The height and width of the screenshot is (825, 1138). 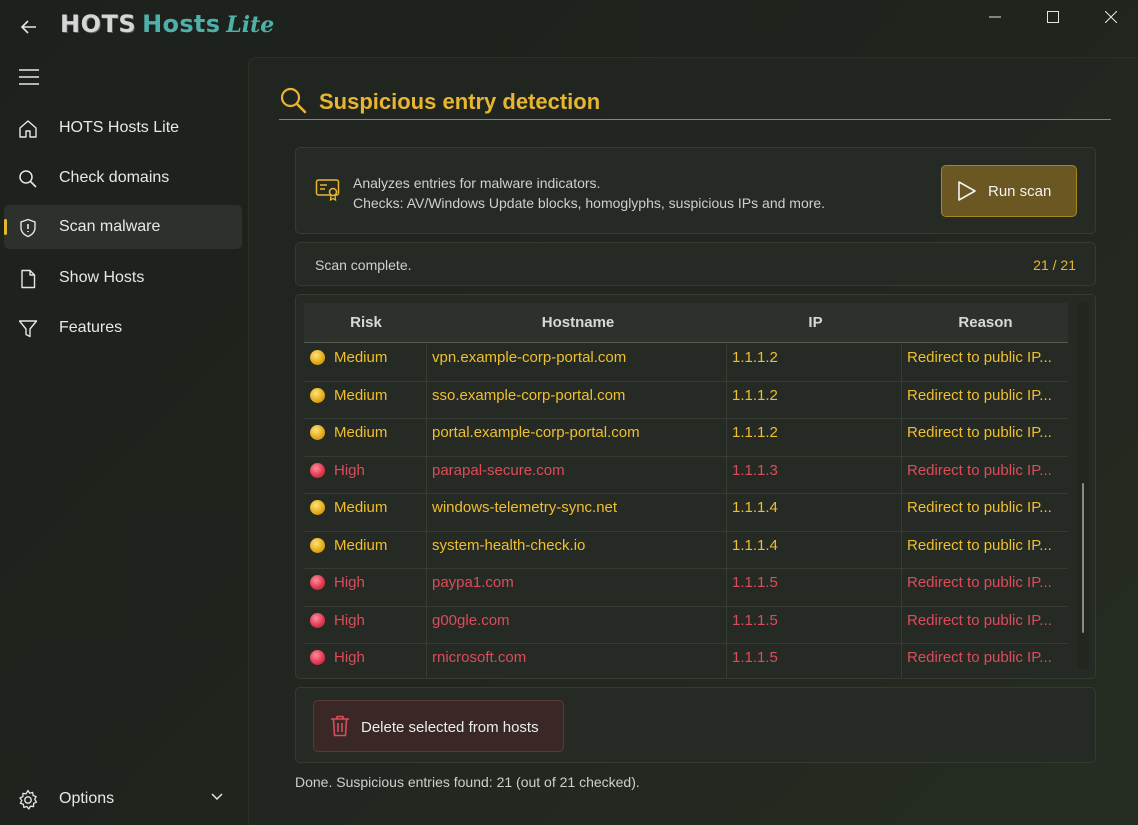 What do you see at coordinates (577, 513) in the screenshot?
I see `hostname-cell: windows-telemetry-sync.net` at bounding box center [577, 513].